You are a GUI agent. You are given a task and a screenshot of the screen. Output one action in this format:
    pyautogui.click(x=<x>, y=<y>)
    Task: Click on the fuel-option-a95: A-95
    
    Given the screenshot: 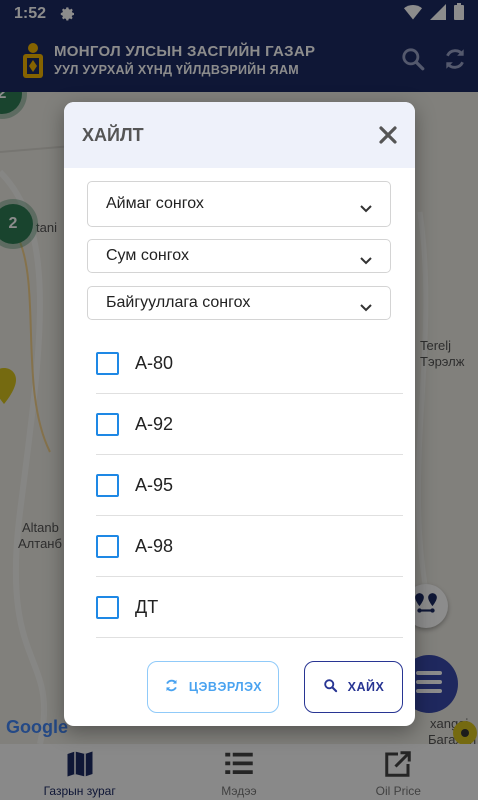 What is the action you would take?
    pyautogui.click(x=249, y=485)
    